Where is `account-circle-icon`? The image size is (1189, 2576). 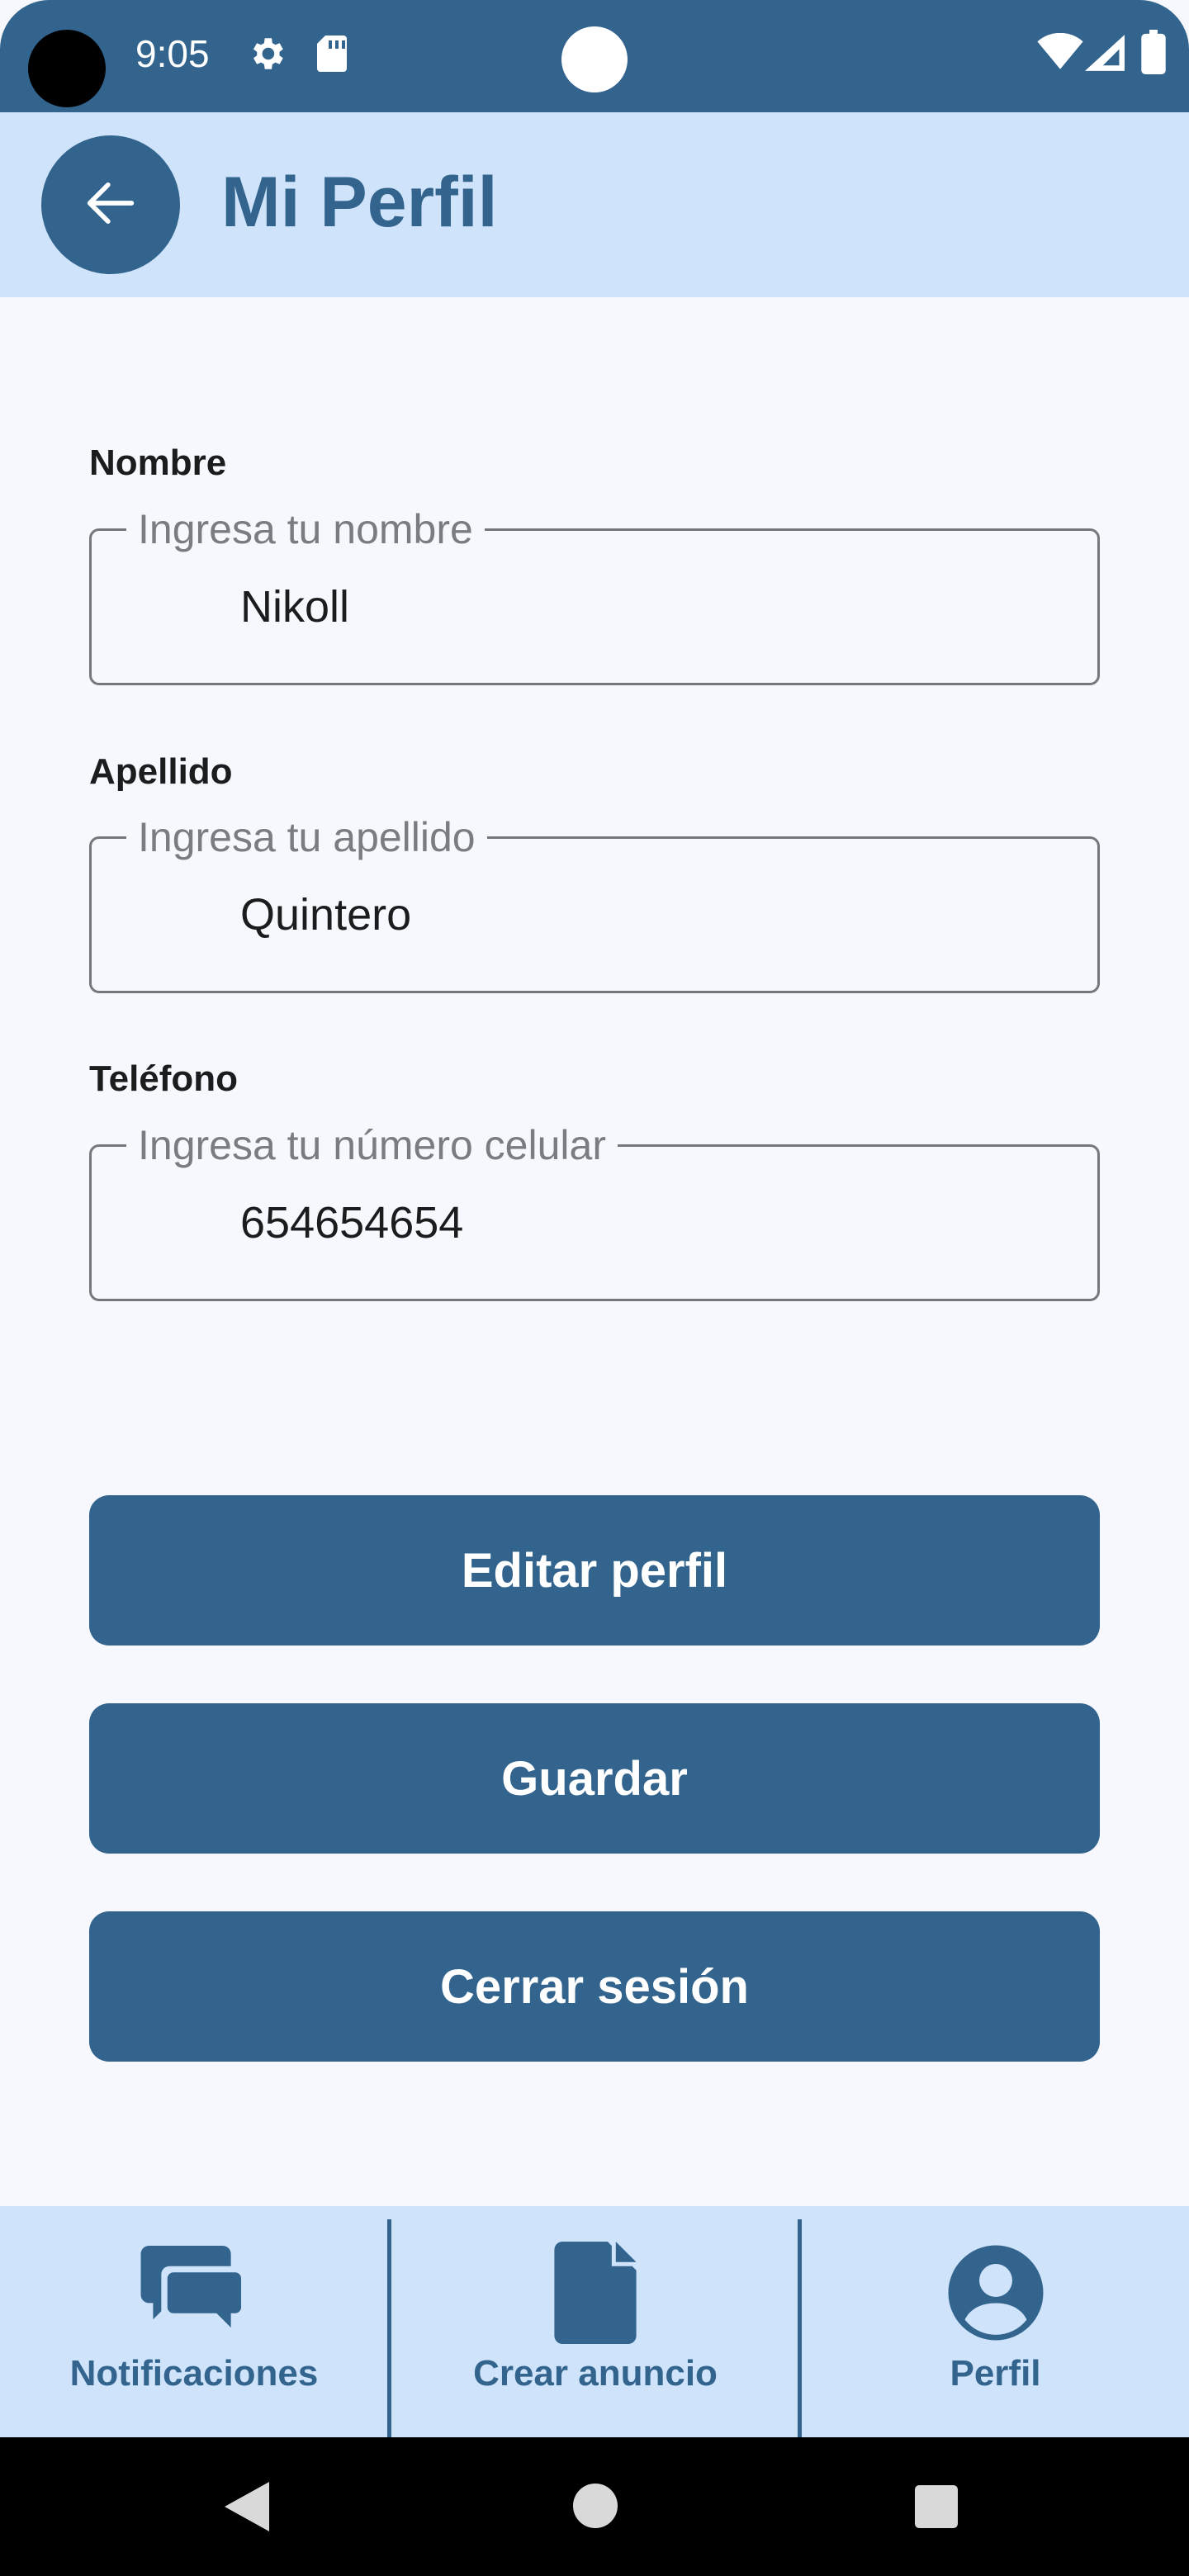 account-circle-icon is located at coordinates (995, 2292).